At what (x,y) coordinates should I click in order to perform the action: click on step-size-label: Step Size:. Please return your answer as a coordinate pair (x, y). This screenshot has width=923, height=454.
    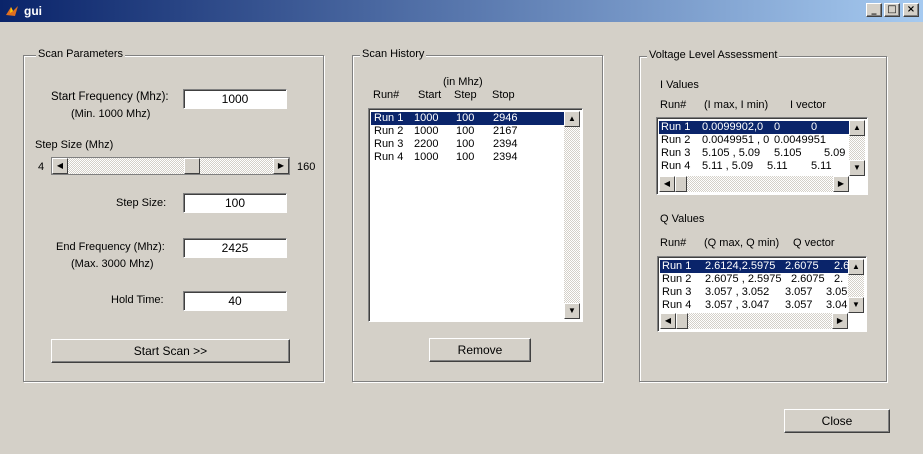
    Looking at the image, I should click on (141, 203).